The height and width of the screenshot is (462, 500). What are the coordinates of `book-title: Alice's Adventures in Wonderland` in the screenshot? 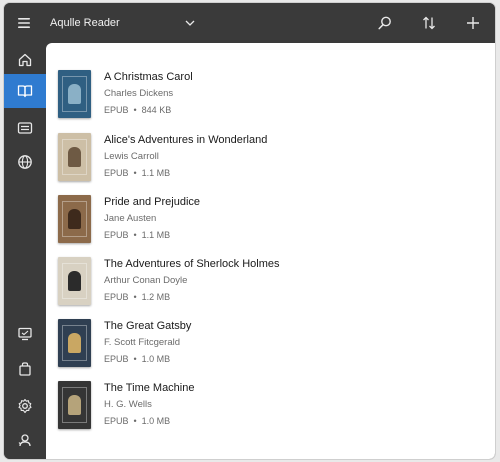 It's located at (186, 140).